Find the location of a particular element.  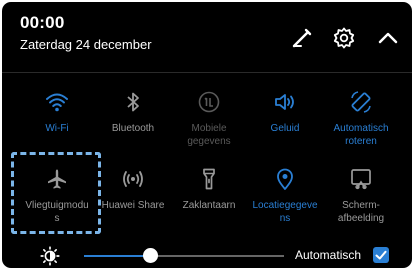

clock-time: 00:00 is located at coordinates (42, 22).